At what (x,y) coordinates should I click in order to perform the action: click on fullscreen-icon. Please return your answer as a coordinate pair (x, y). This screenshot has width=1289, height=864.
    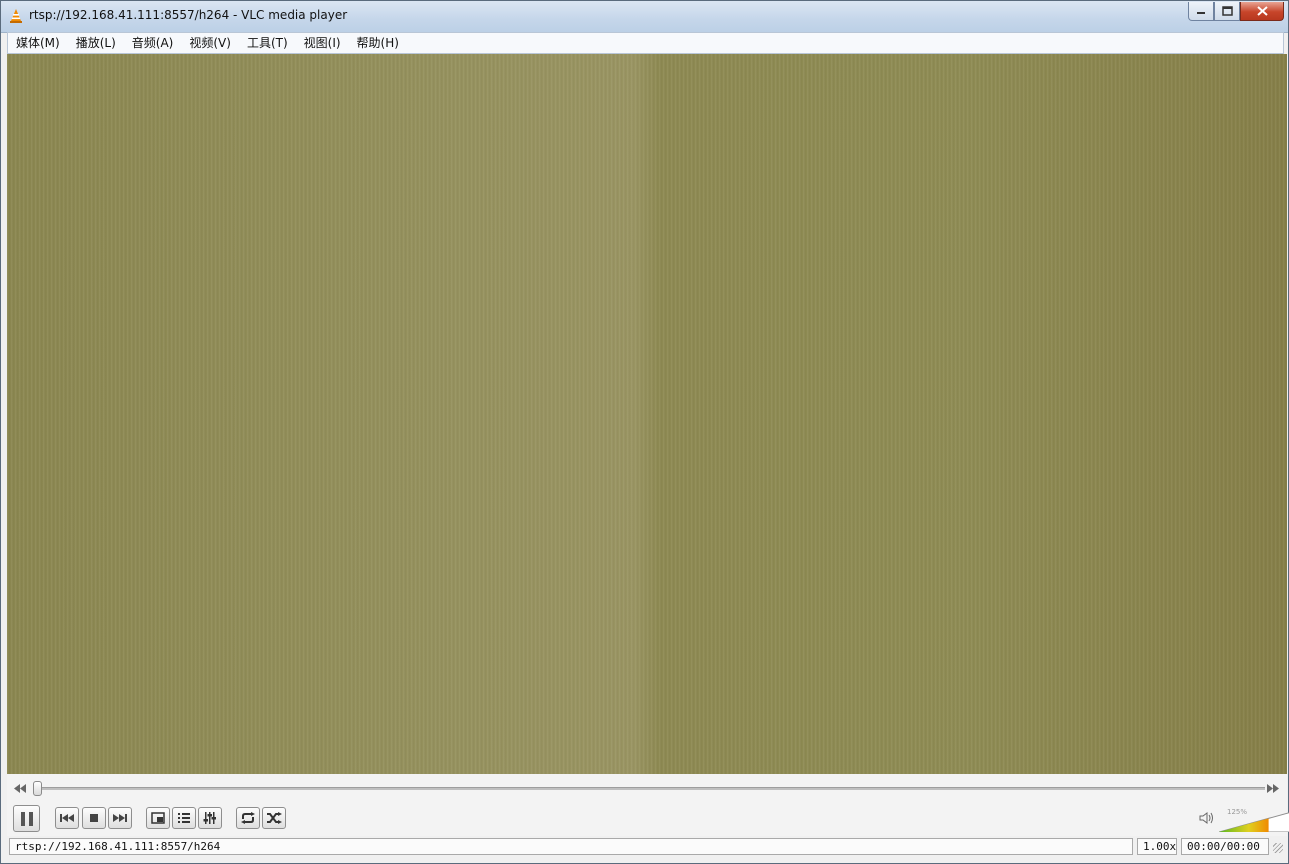
    Looking at the image, I should click on (158, 818).